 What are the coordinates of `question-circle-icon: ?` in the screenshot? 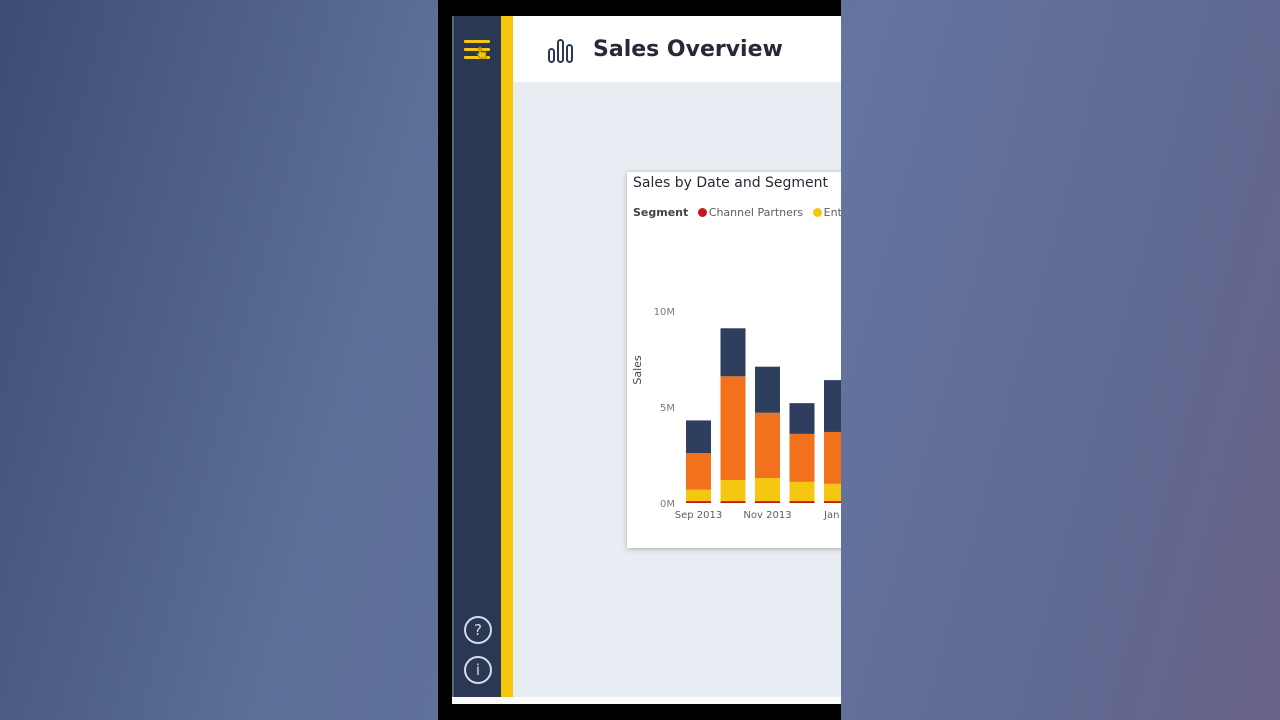 It's located at (478, 630).